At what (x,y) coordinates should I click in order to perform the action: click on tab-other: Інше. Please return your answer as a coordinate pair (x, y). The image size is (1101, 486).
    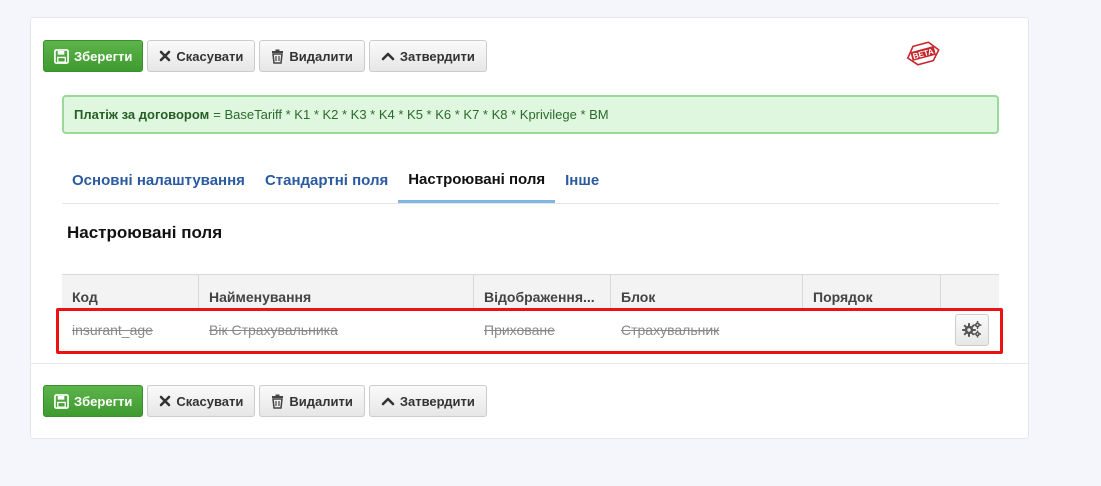
    Looking at the image, I should click on (582, 180).